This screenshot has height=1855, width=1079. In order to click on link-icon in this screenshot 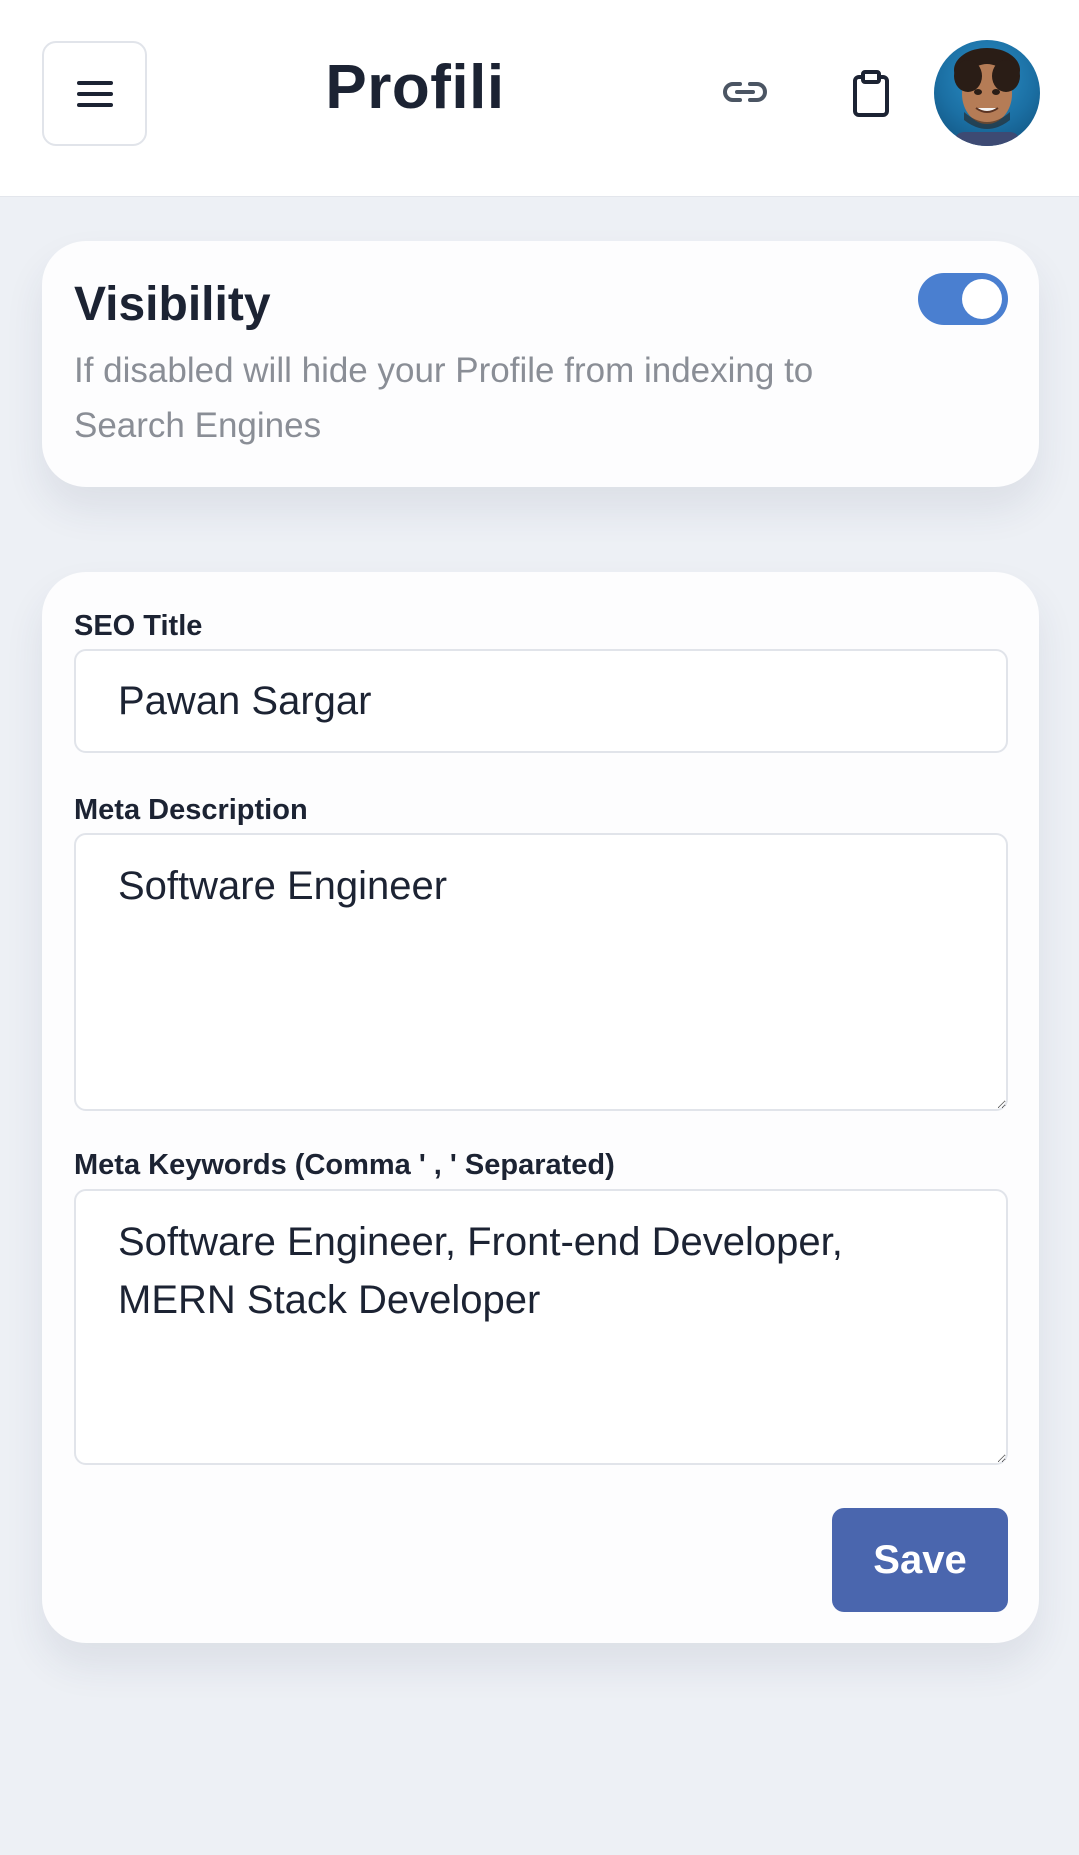, I will do `click(745, 92)`.